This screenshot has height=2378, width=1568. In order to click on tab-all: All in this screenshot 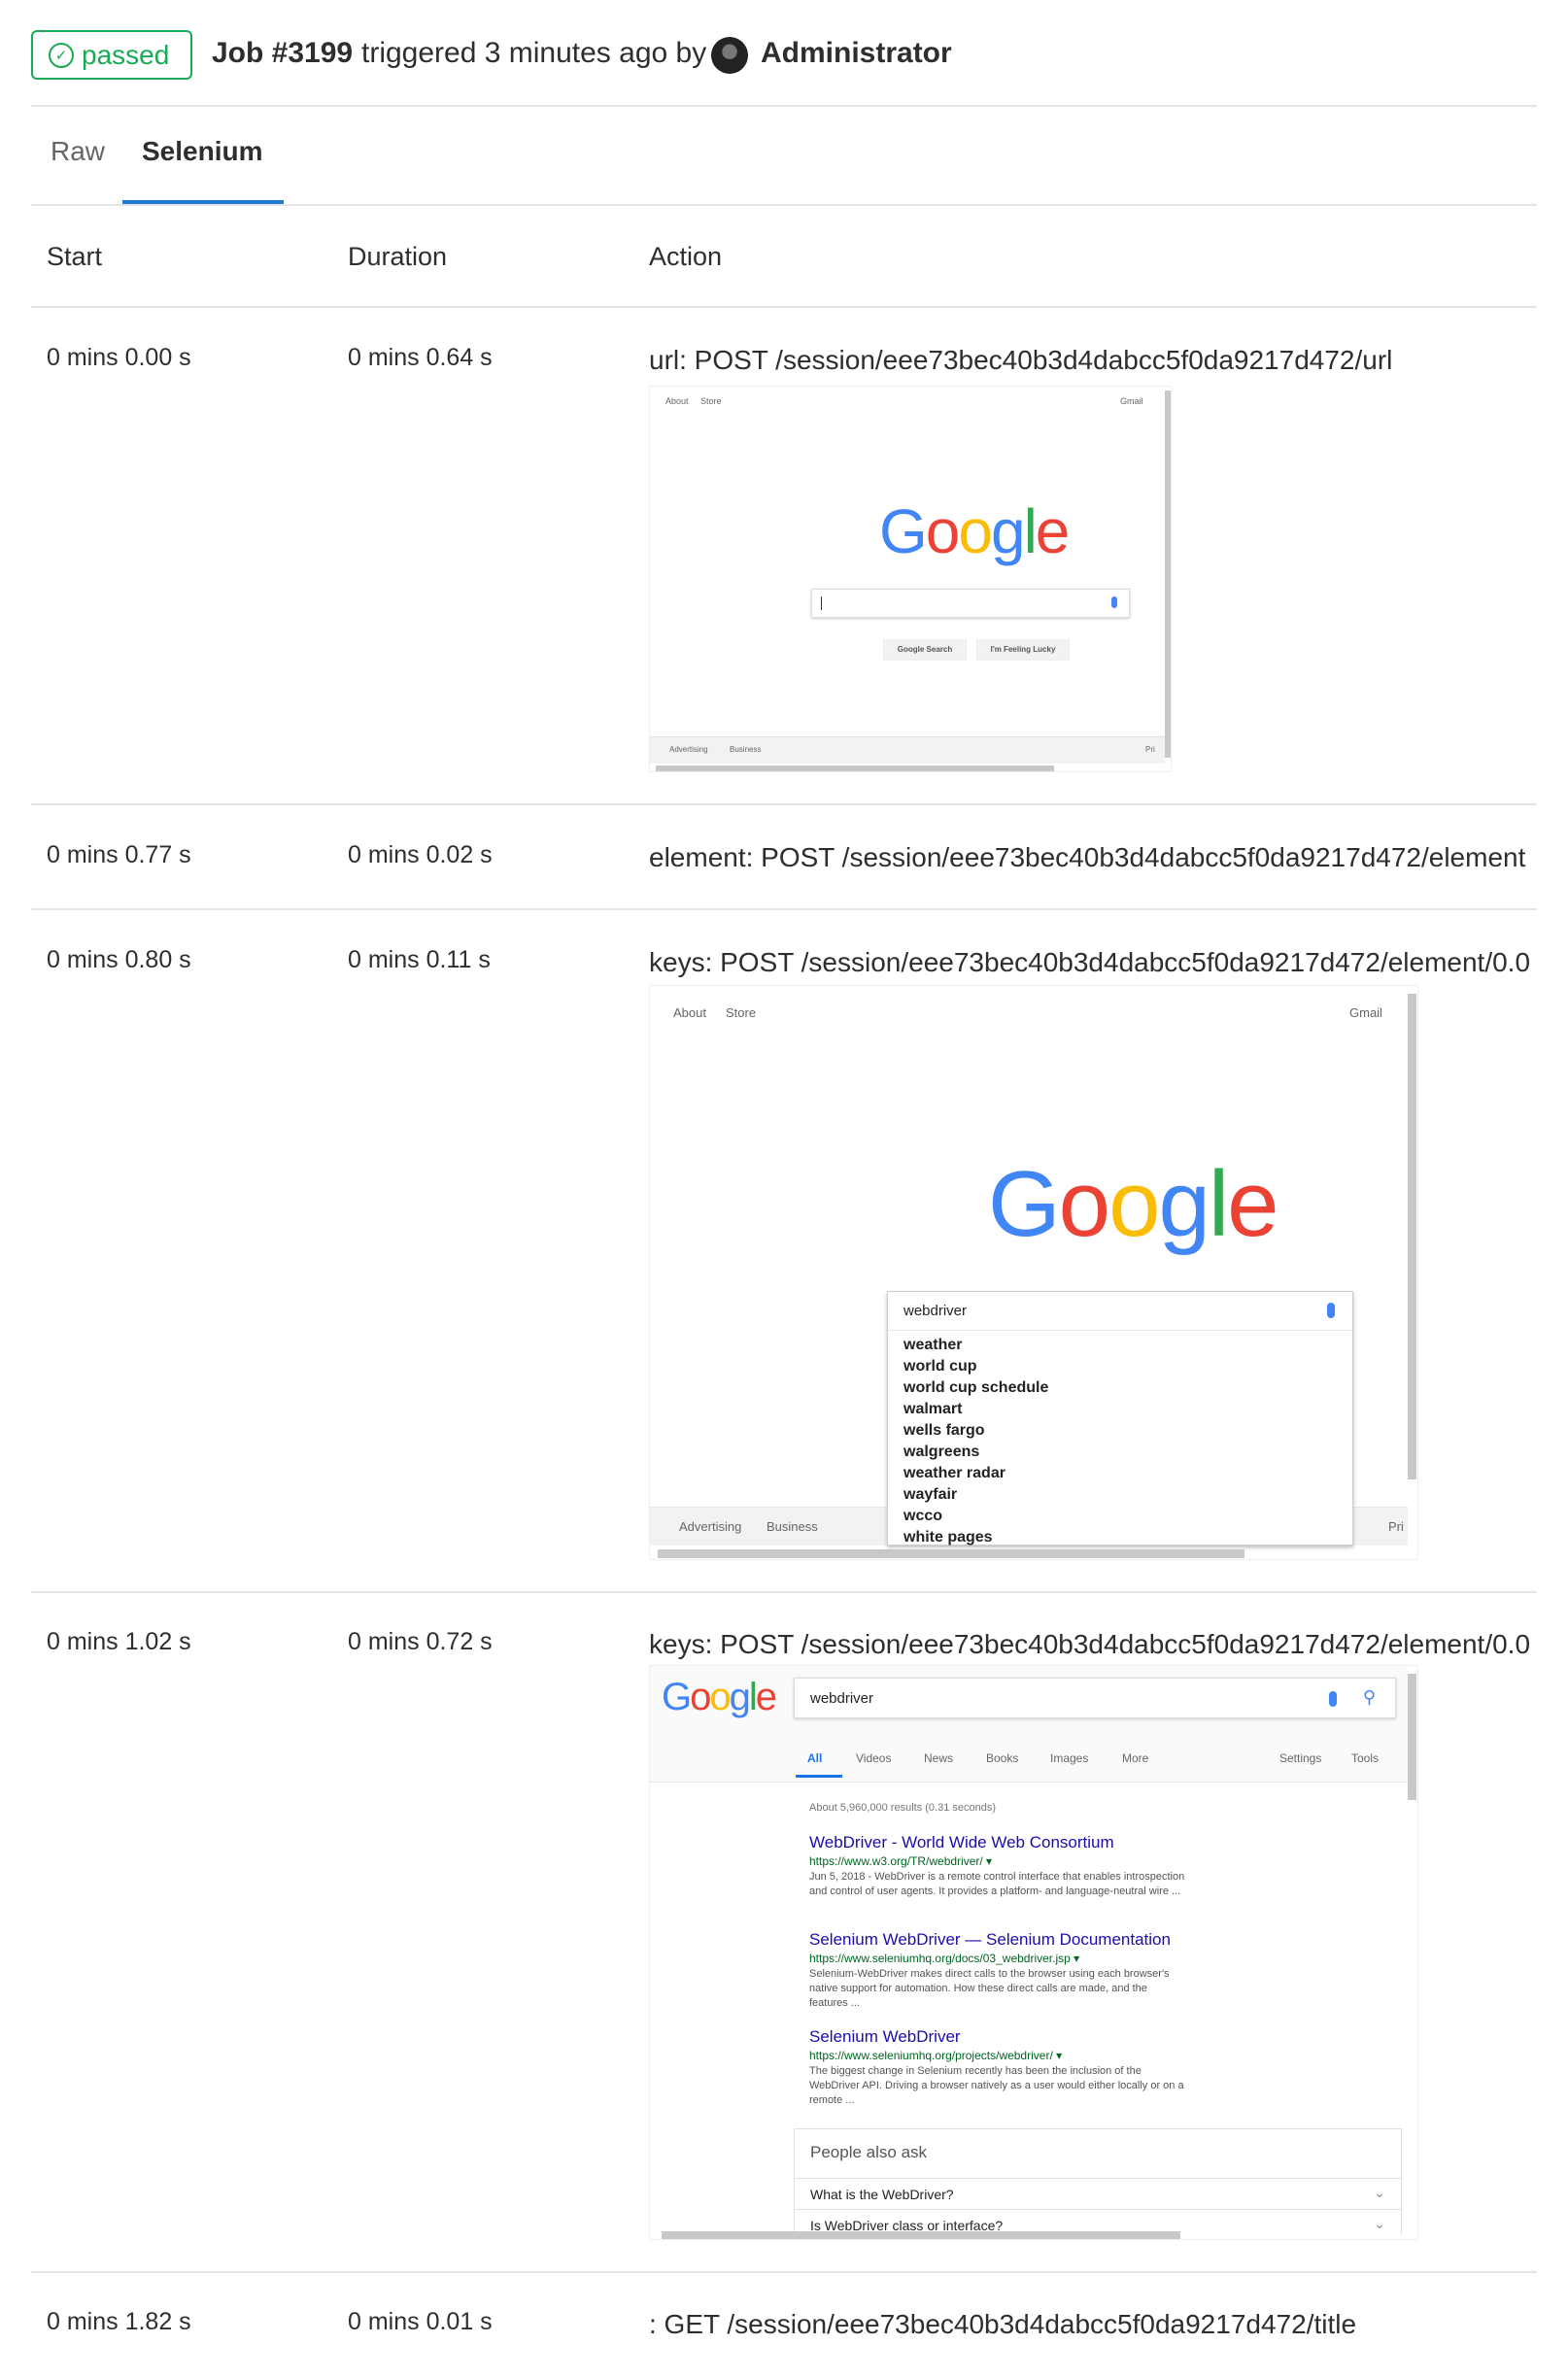, I will do `click(814, 1758)`.